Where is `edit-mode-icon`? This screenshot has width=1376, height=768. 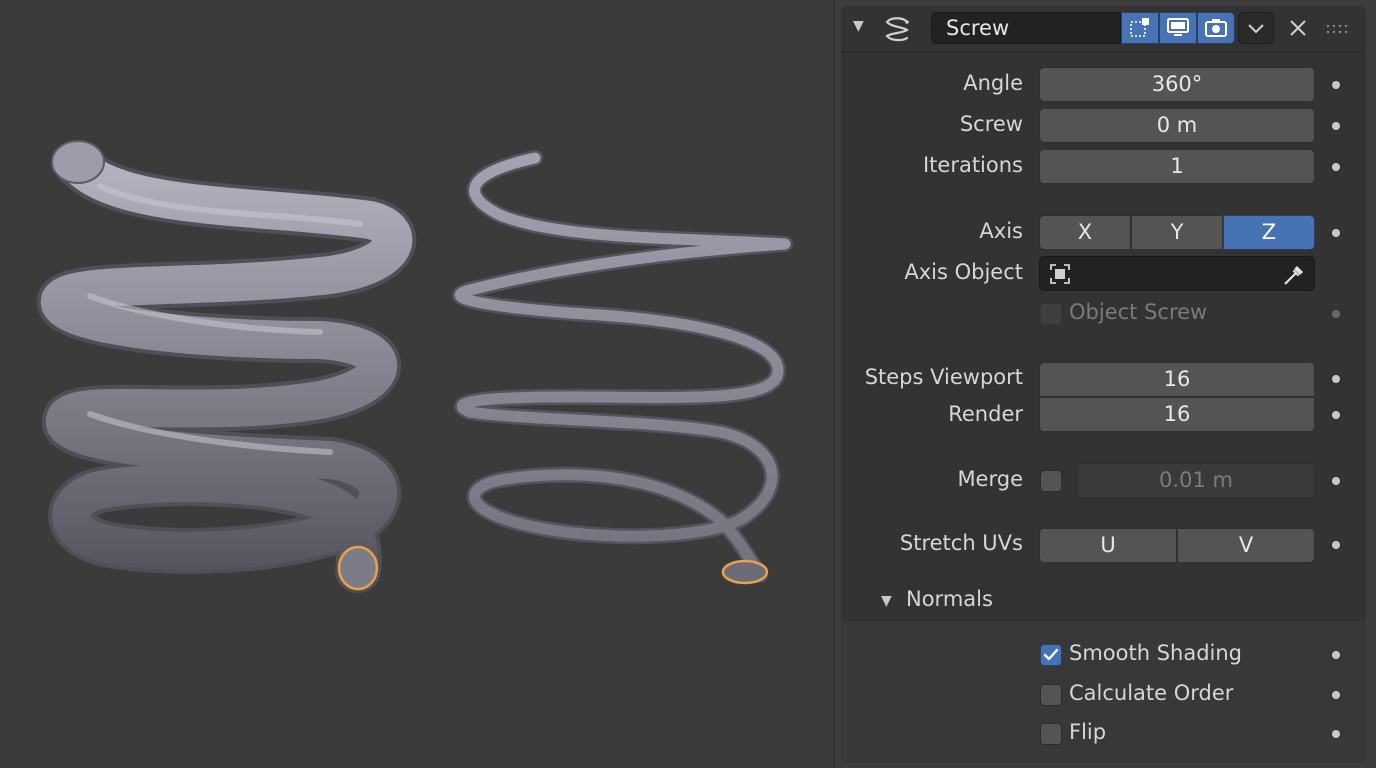 edit-mode-icon is located at coordinates (1139, 27).